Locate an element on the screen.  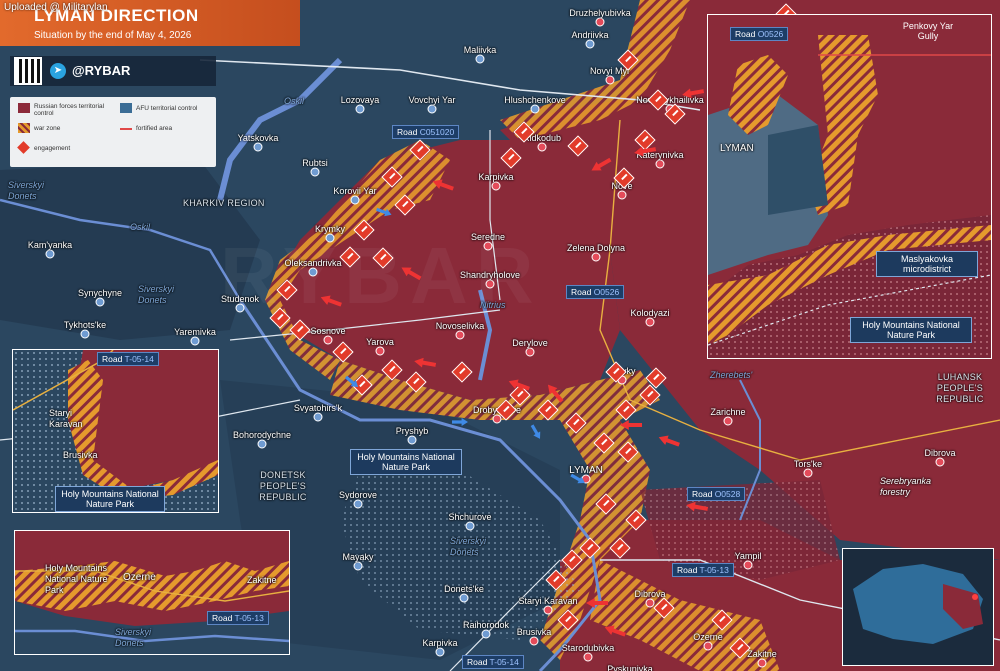
region-label-kharkiv: KHARKIV REGION is located at coordinates (224, 203).